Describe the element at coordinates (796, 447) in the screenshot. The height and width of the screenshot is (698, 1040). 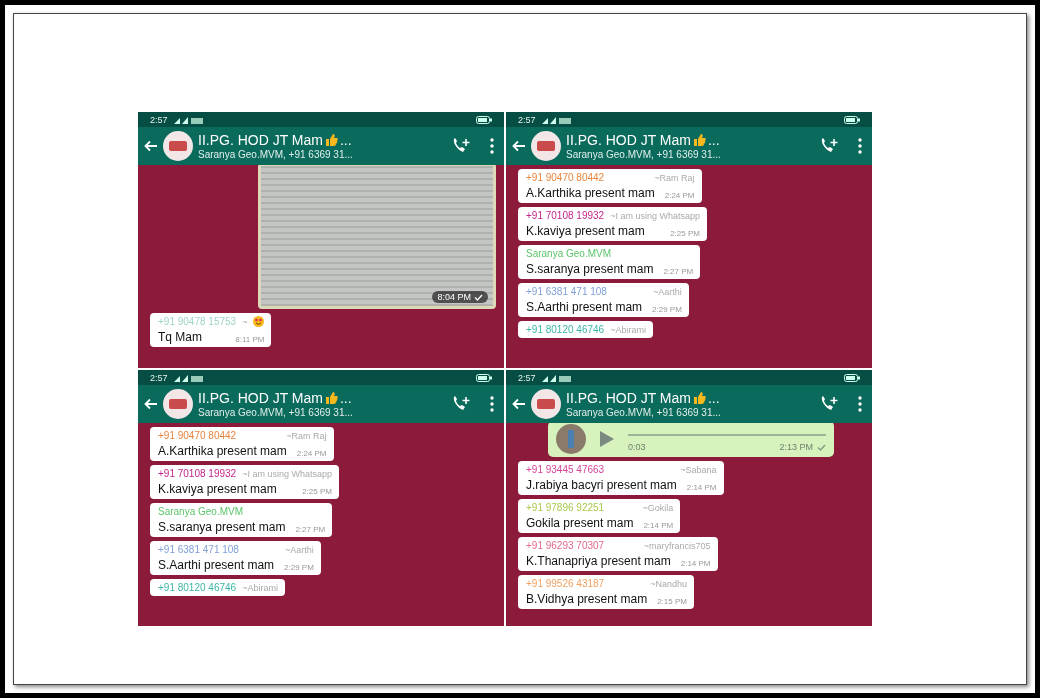
I see `message-time: 2:13 PM` at that location.